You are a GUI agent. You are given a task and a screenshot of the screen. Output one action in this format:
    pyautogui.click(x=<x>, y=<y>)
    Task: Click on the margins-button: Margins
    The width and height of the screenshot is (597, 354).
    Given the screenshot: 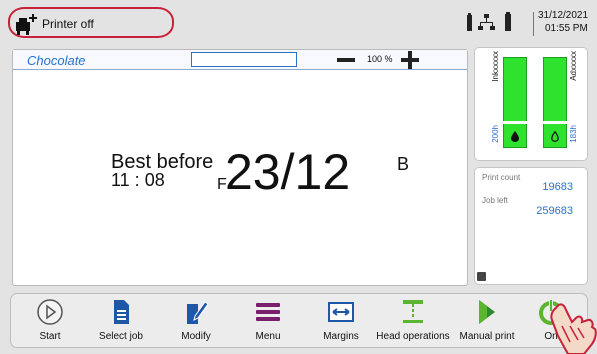 What is the action you would take?
    pyautogui.click(x=341, y=321)
    